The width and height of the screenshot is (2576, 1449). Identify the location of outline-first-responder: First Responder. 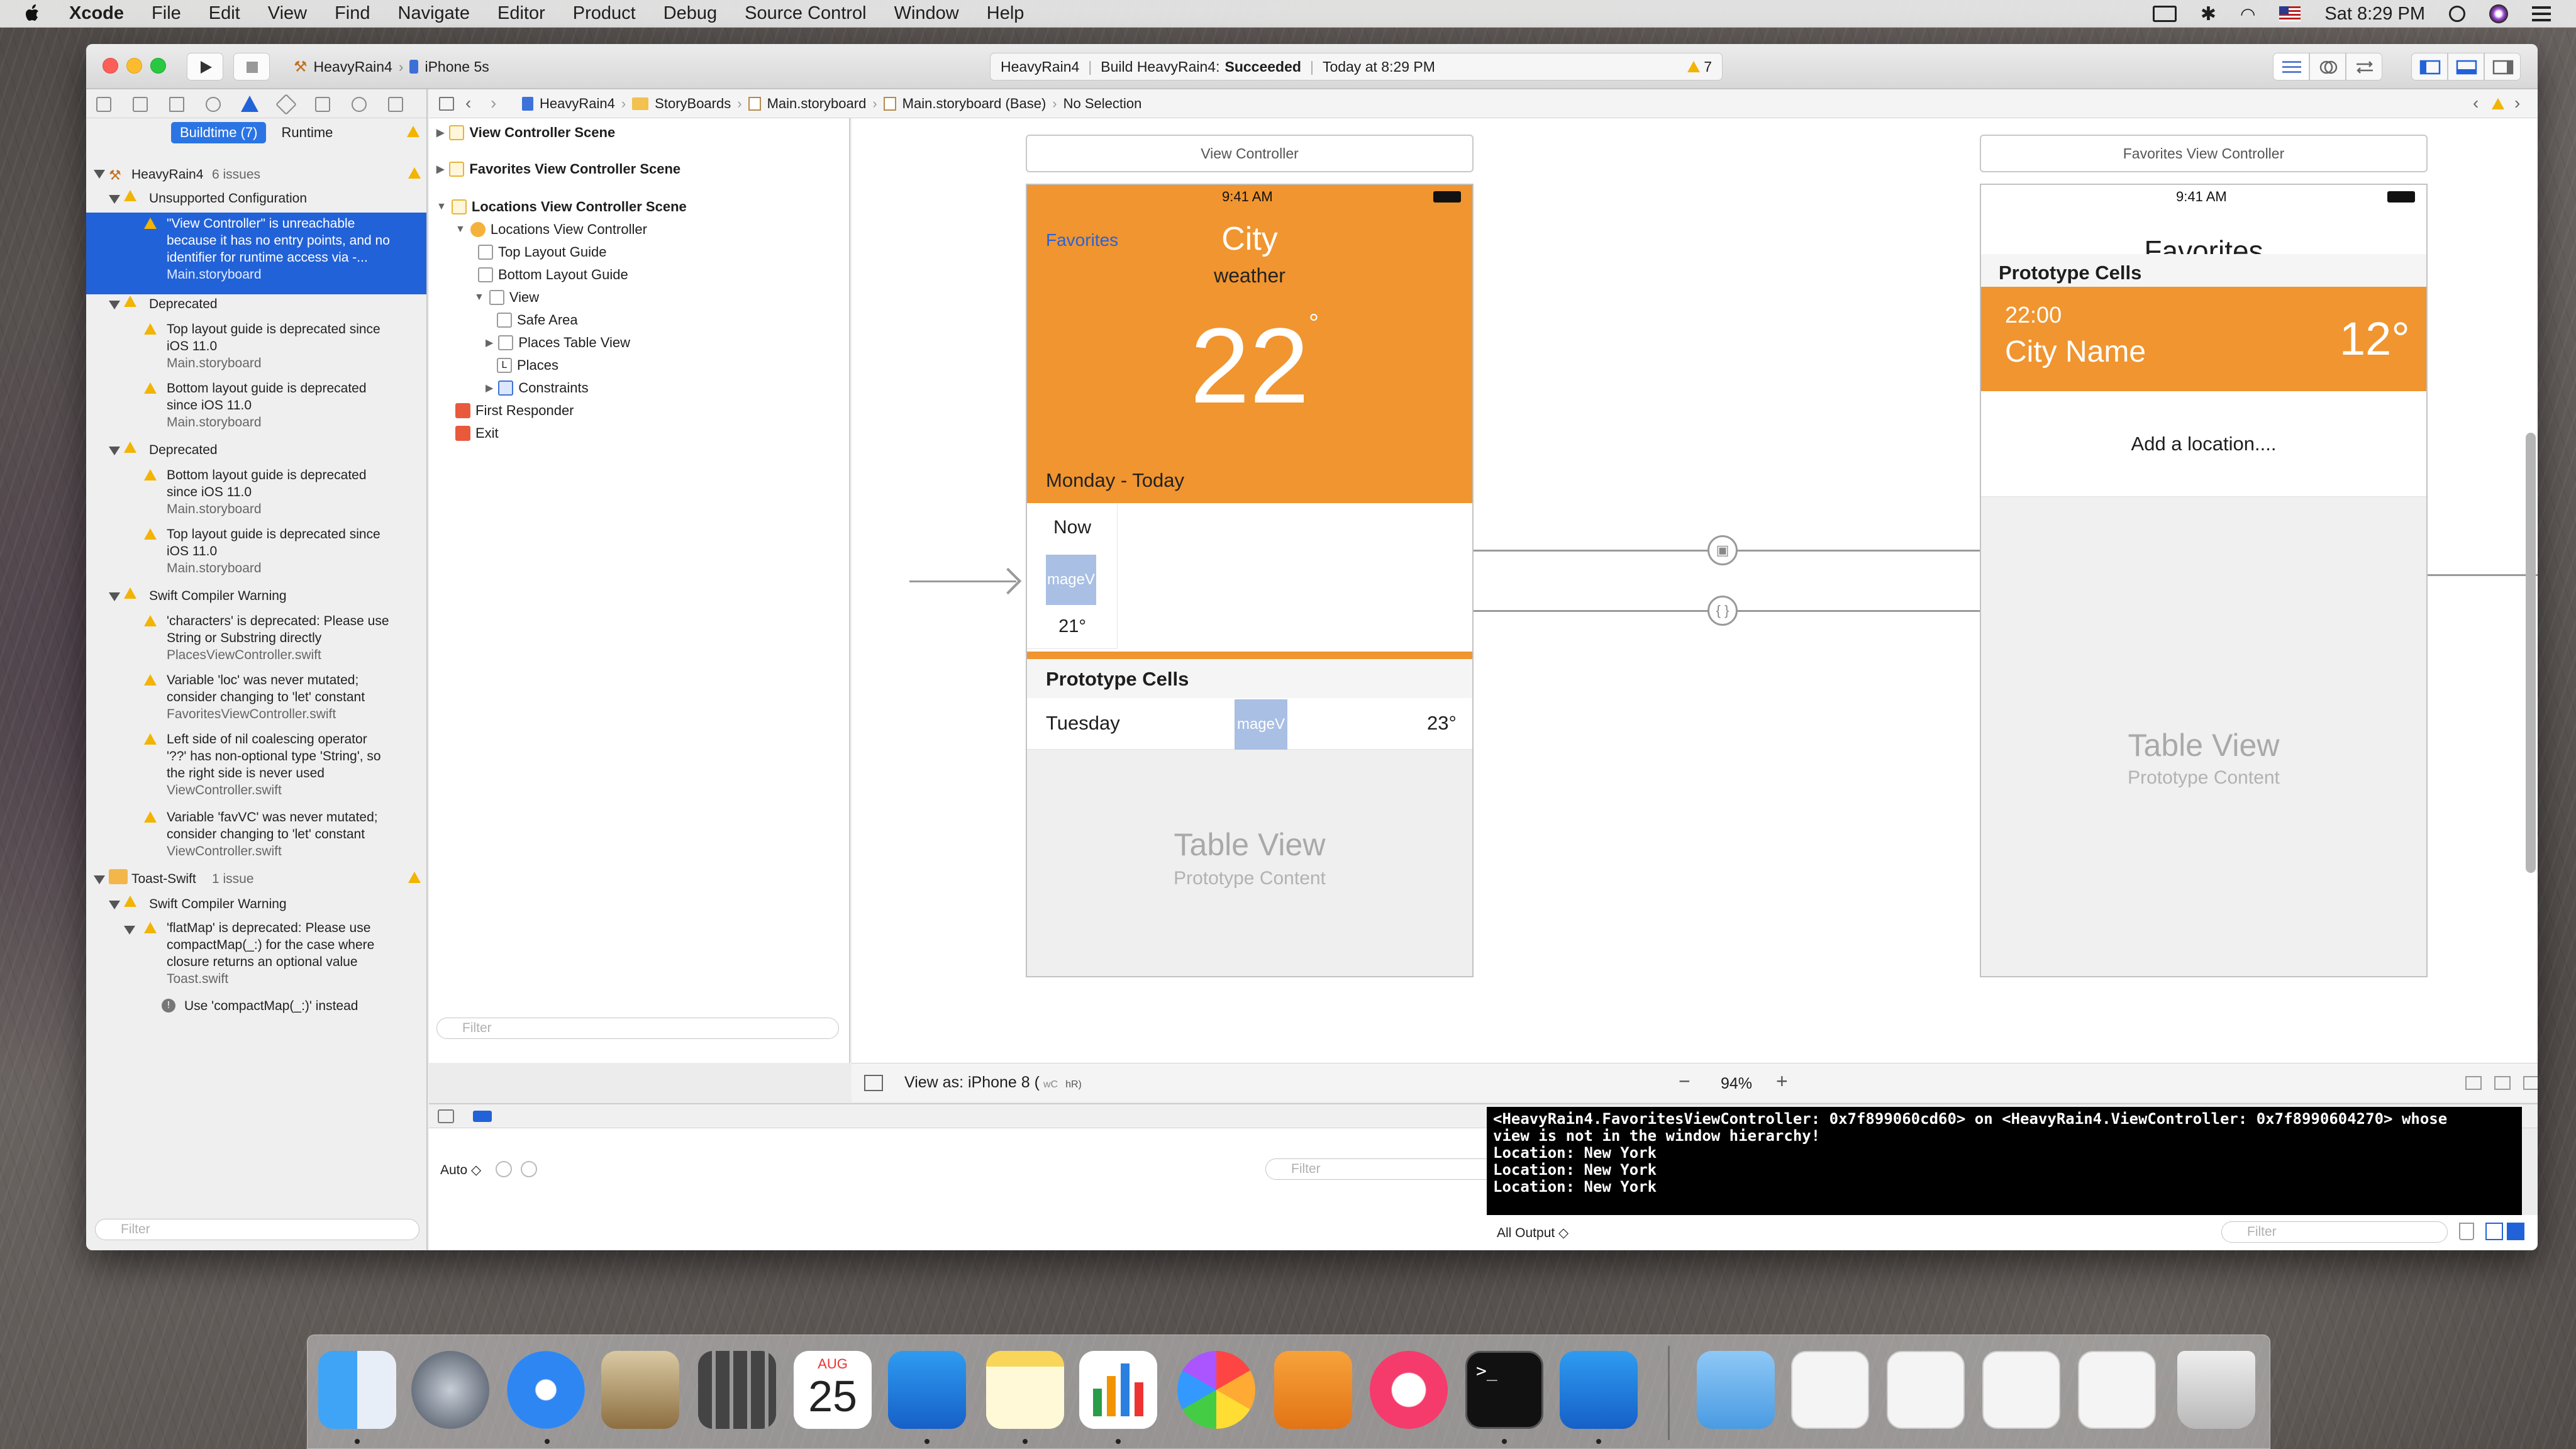
(514, 410).